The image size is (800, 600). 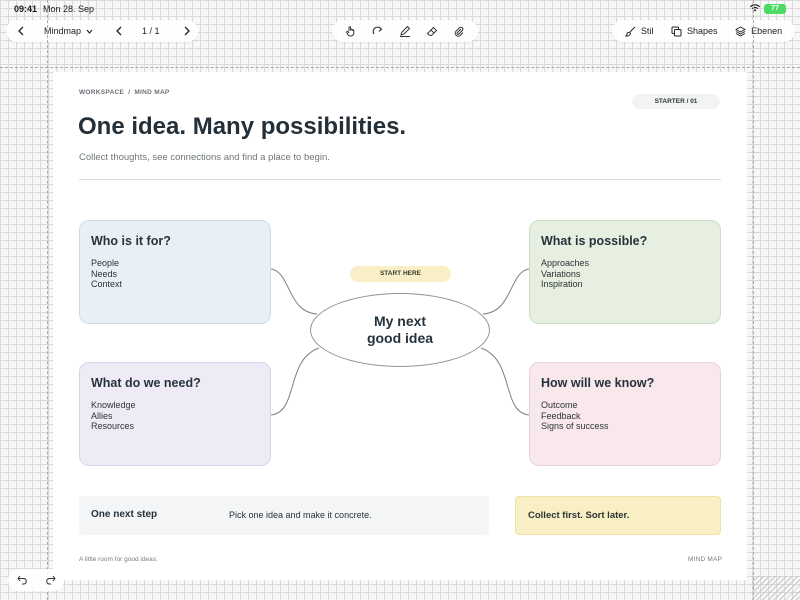 I want to click on layers-button: Ebenen, so click(x=759, y=31).